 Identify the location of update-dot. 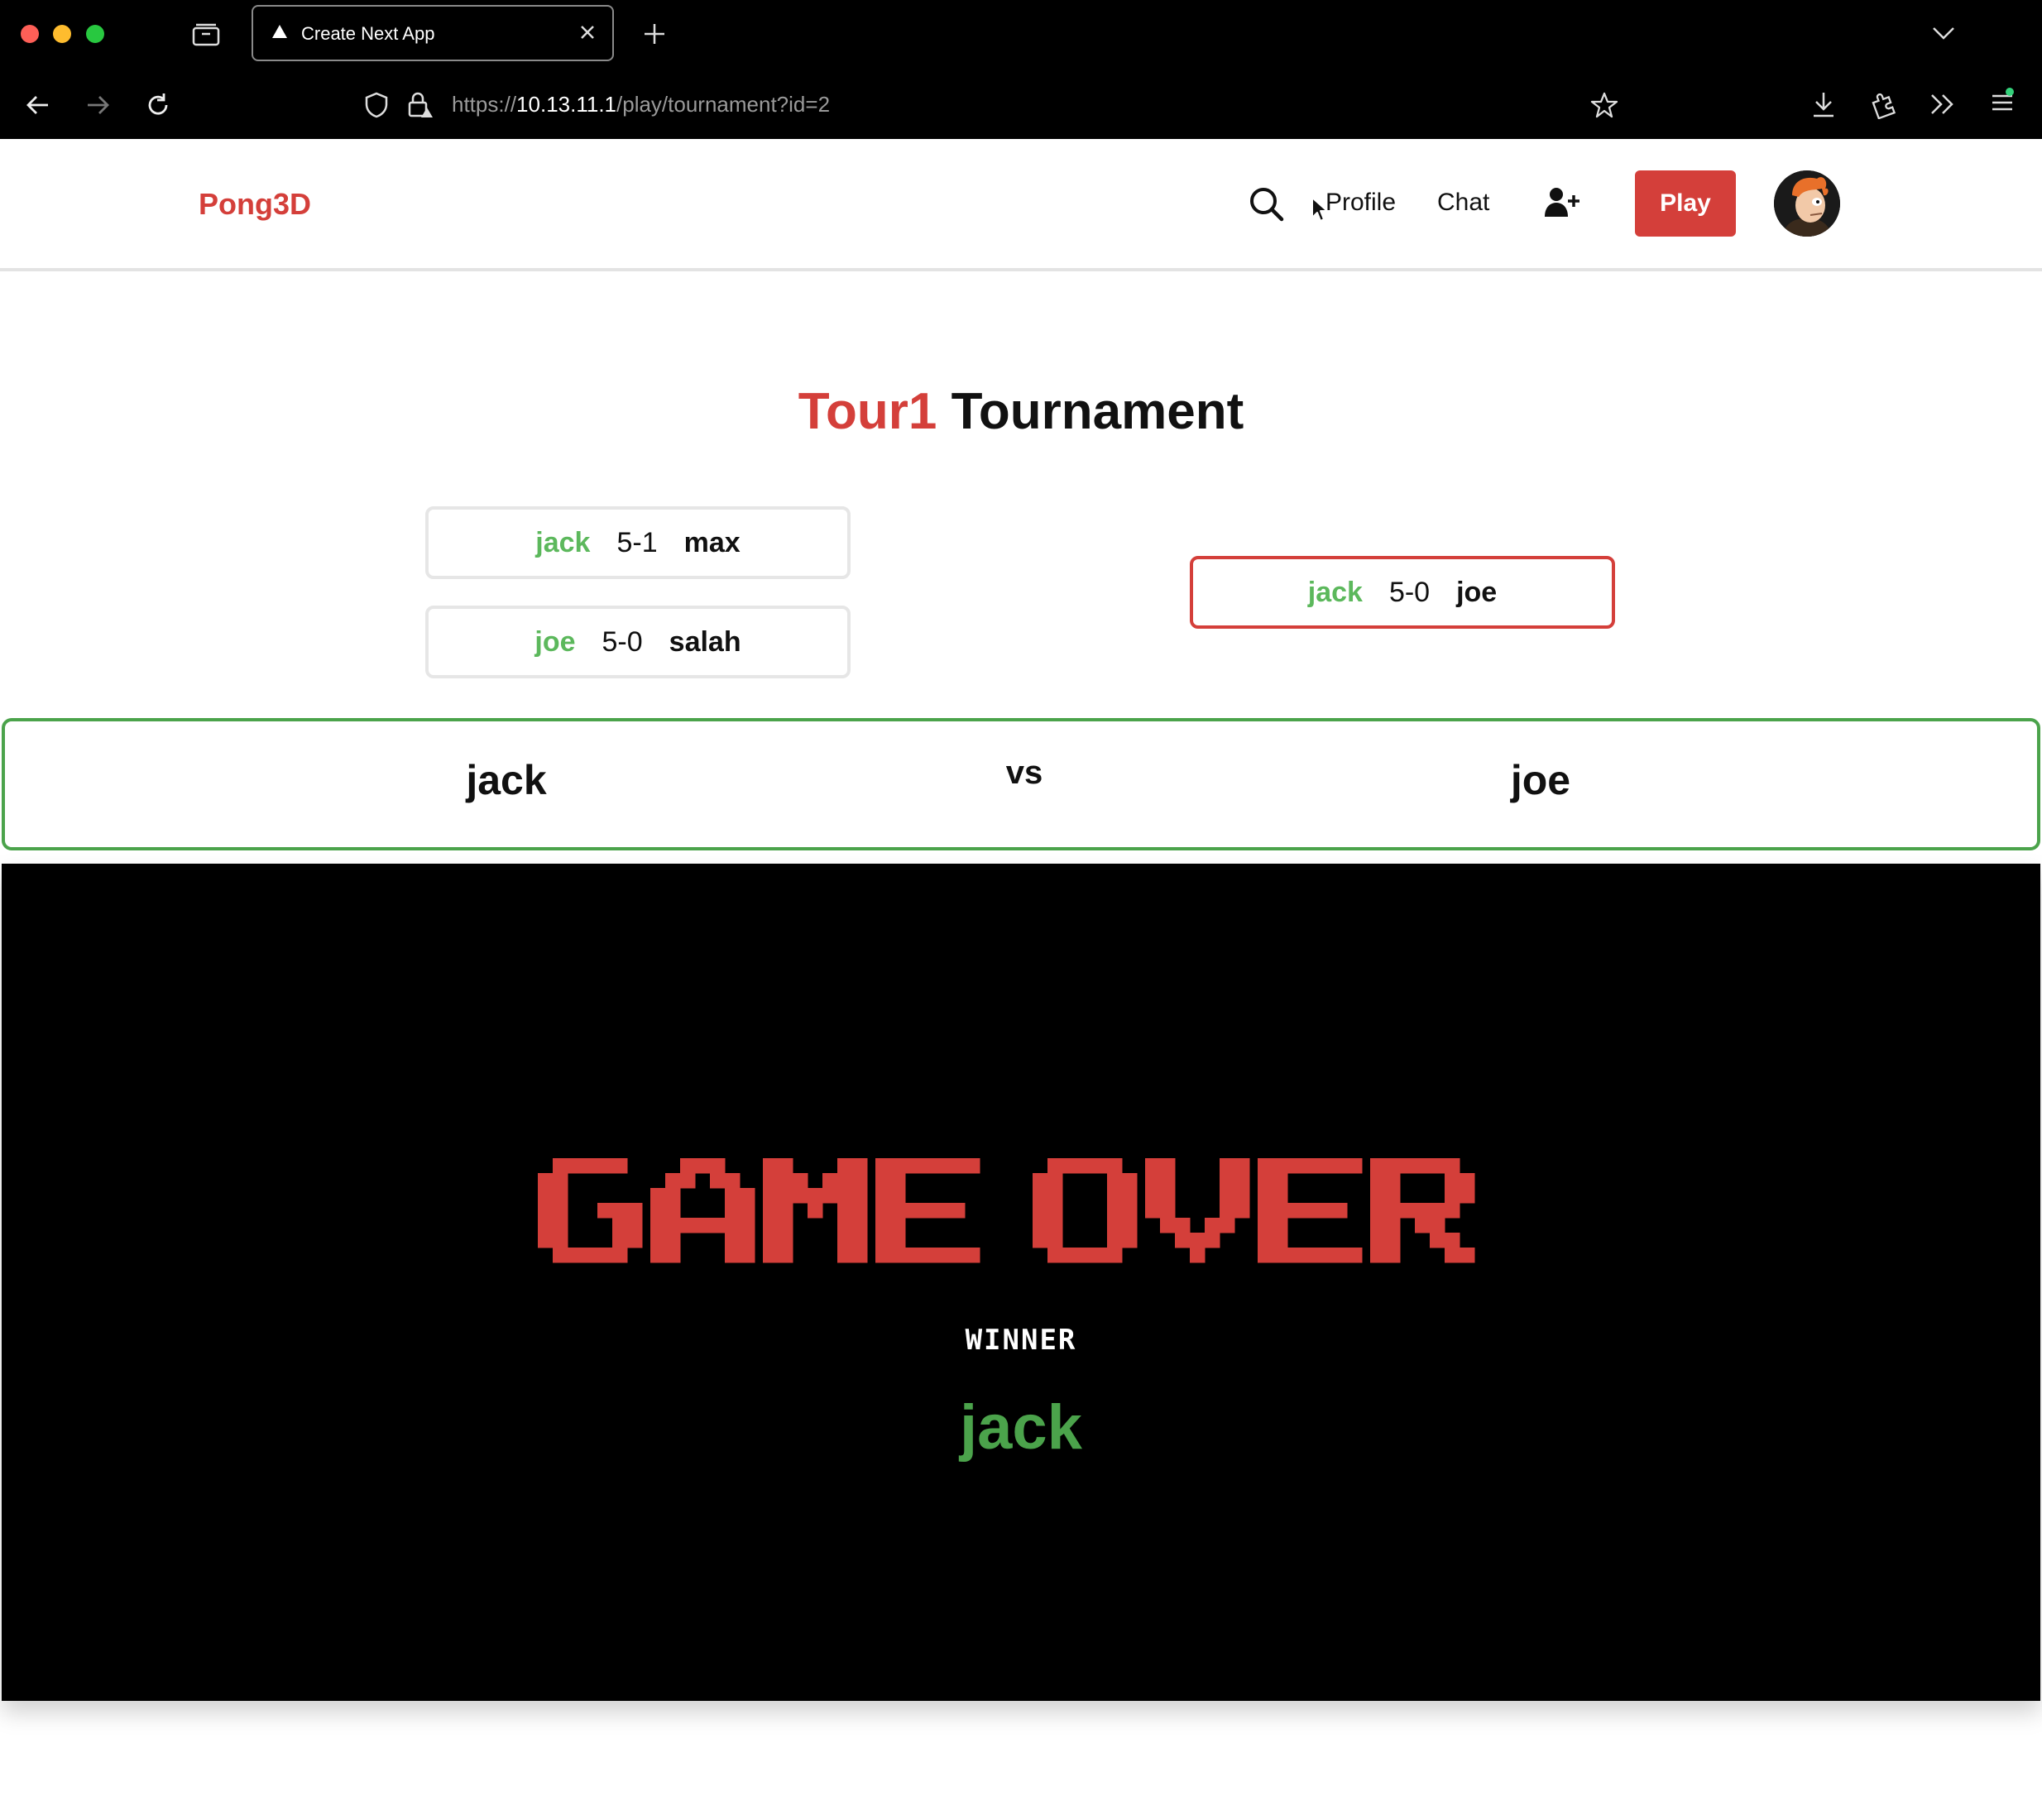
(2010, 92).